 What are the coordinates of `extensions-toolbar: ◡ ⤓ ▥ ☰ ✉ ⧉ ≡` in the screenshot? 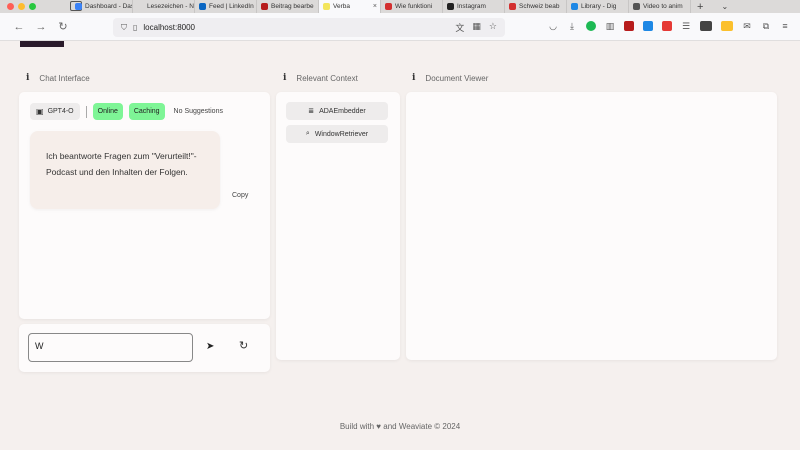 It's located at (669, 26).